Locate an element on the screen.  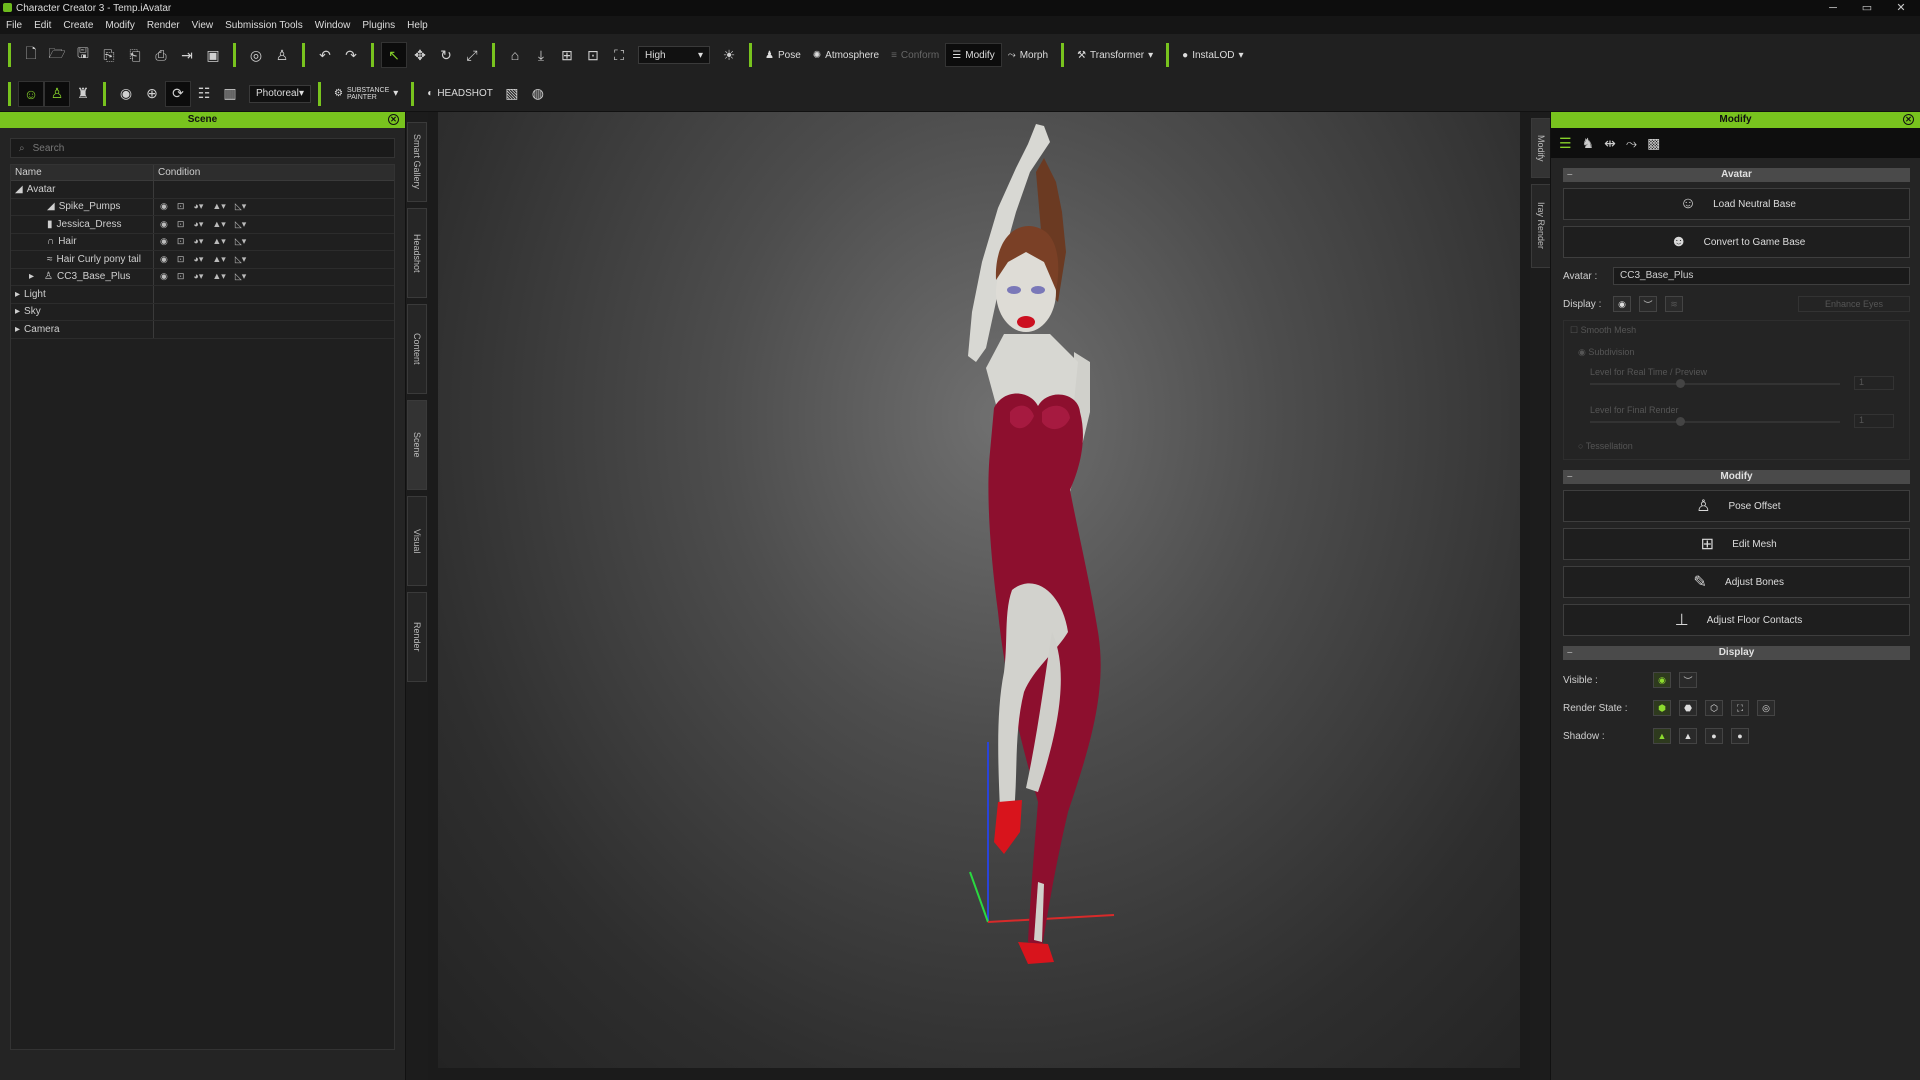
menu-file: File is located at coordinates (14, 25).